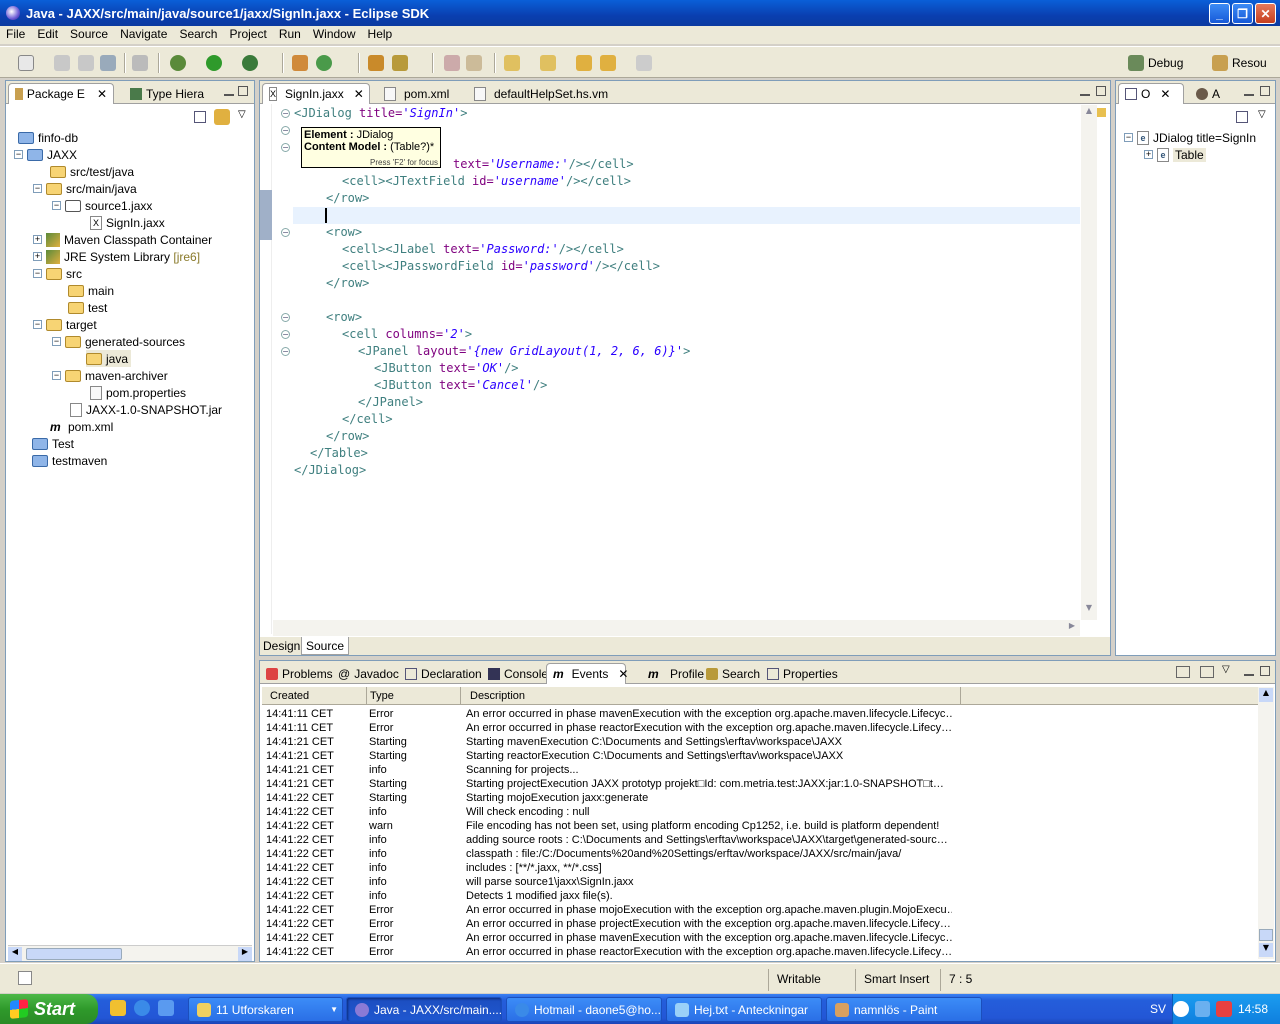 The image size is (1280, 1024). What do you see at coordinates (290, 35) in the screenshot?
I see `menu-run: Run` at bounding box center [290, 35].